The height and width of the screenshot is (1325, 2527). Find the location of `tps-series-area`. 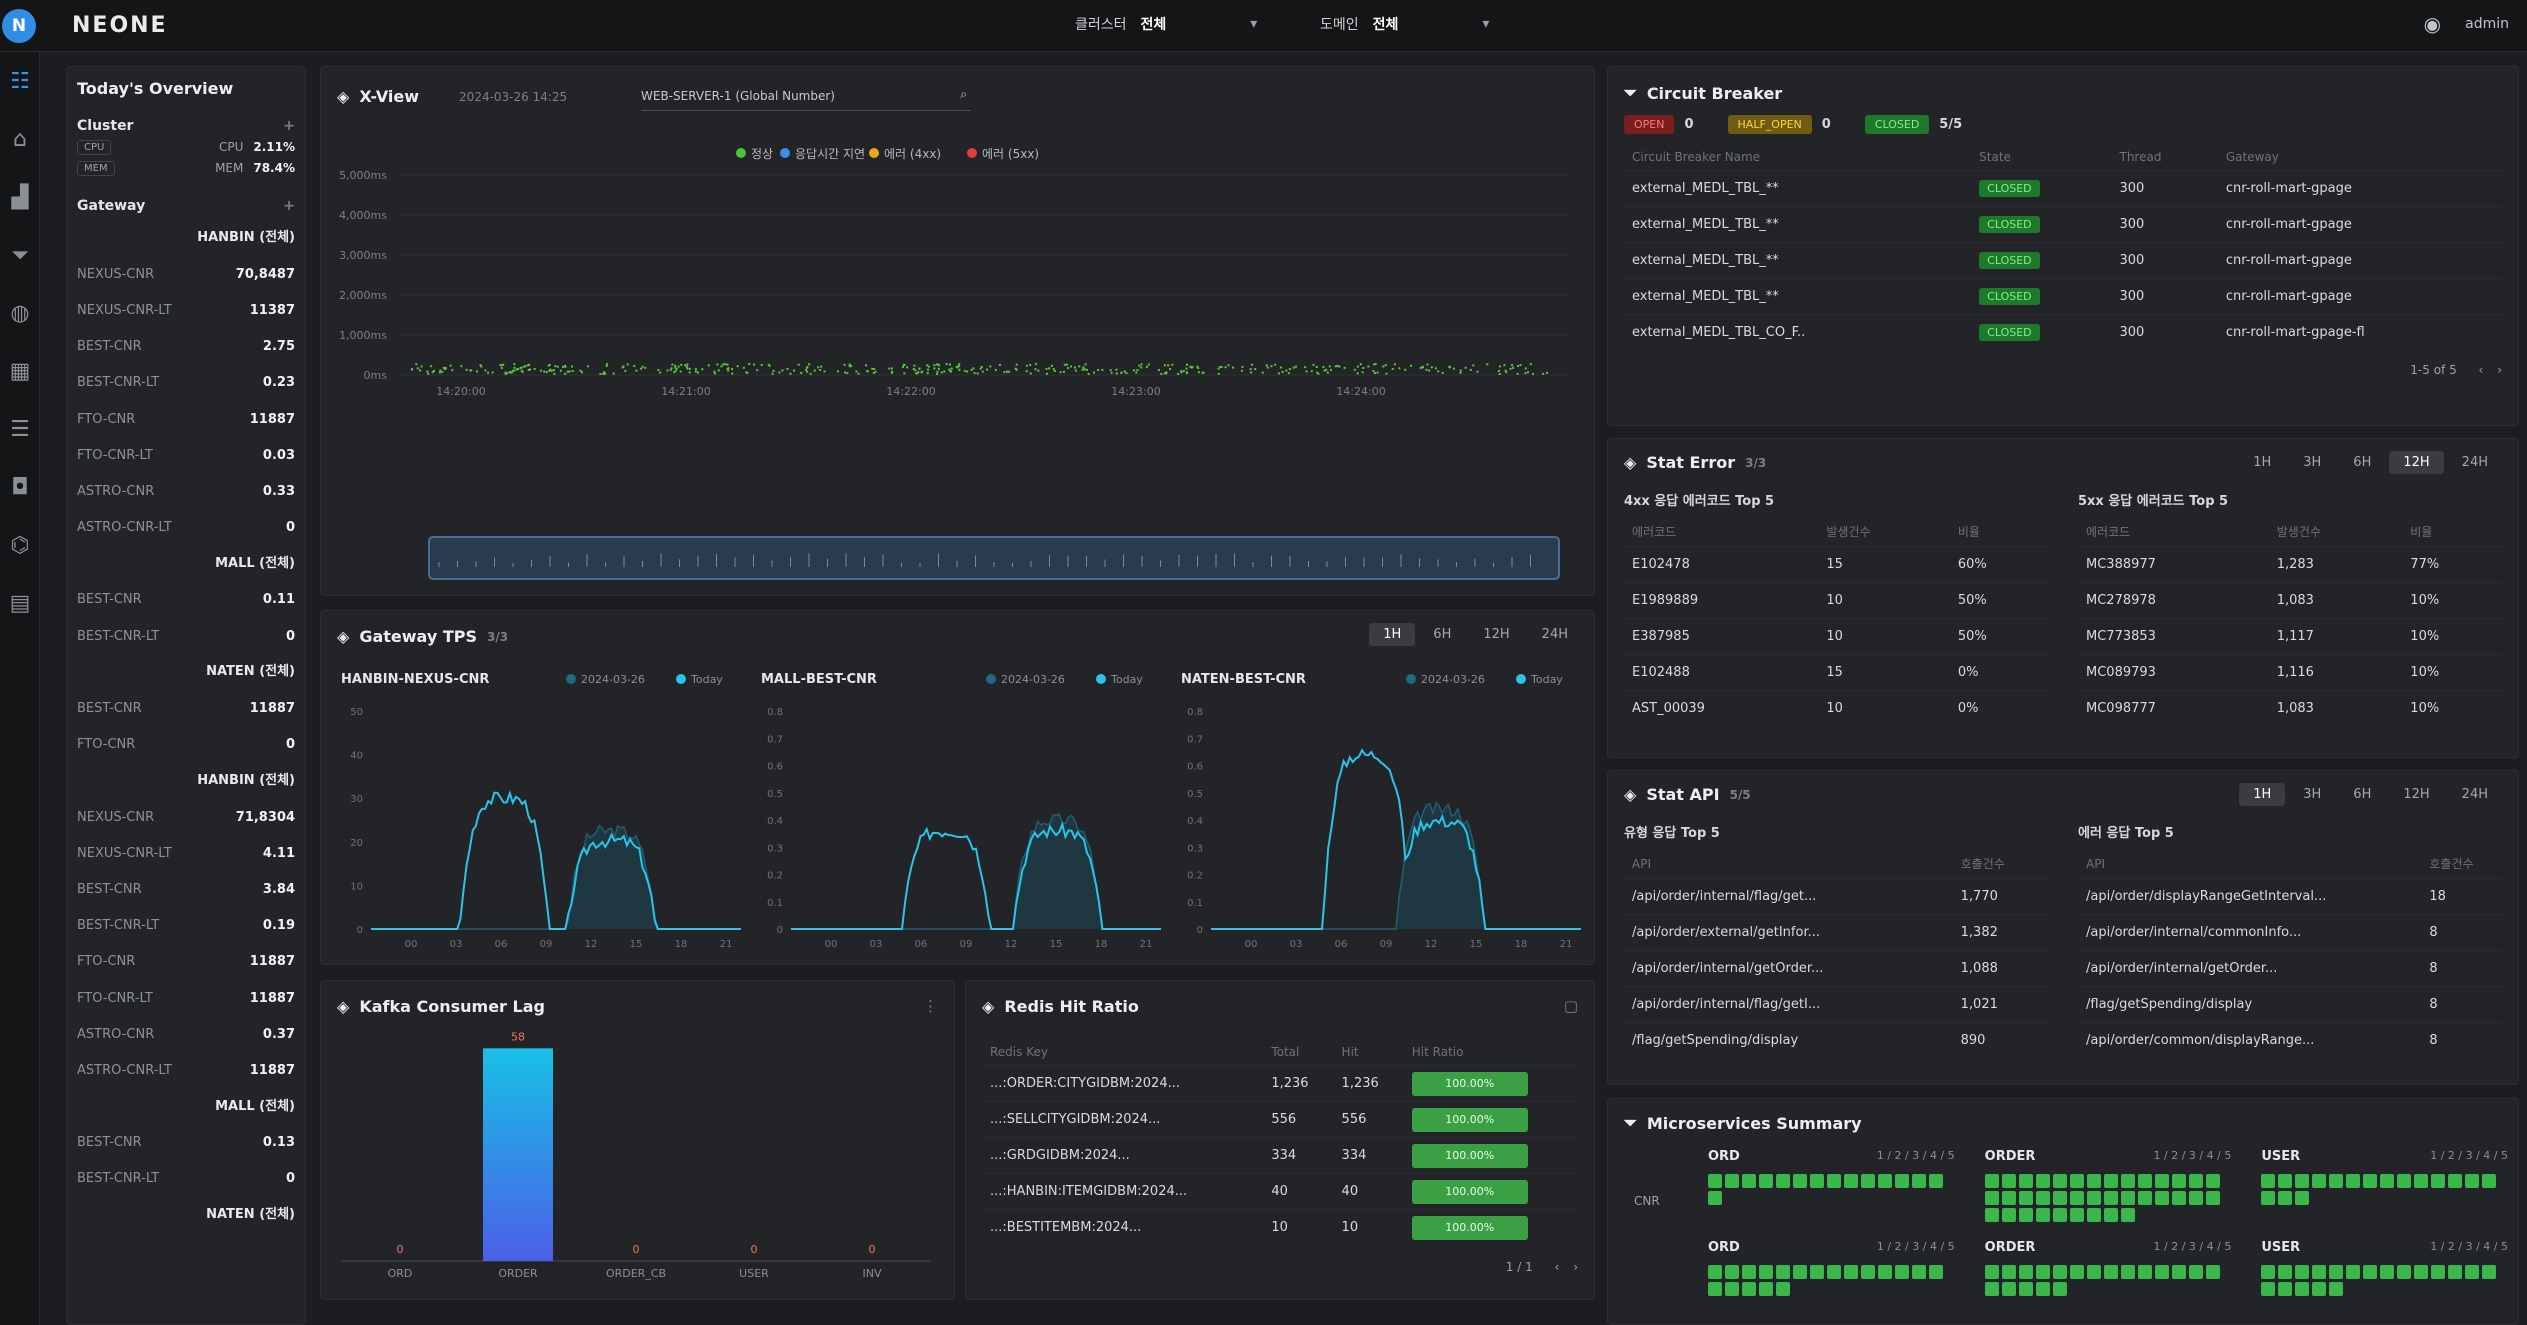

tps-series-area is located at coordinates (556, 877).